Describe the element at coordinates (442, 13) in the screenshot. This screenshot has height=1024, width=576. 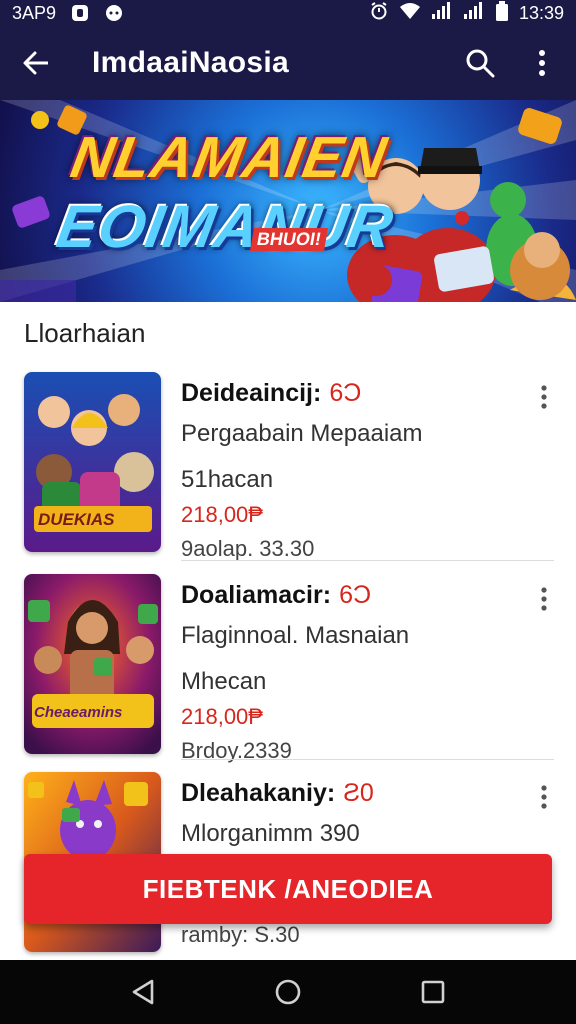
I see `signal-icon` at that location.